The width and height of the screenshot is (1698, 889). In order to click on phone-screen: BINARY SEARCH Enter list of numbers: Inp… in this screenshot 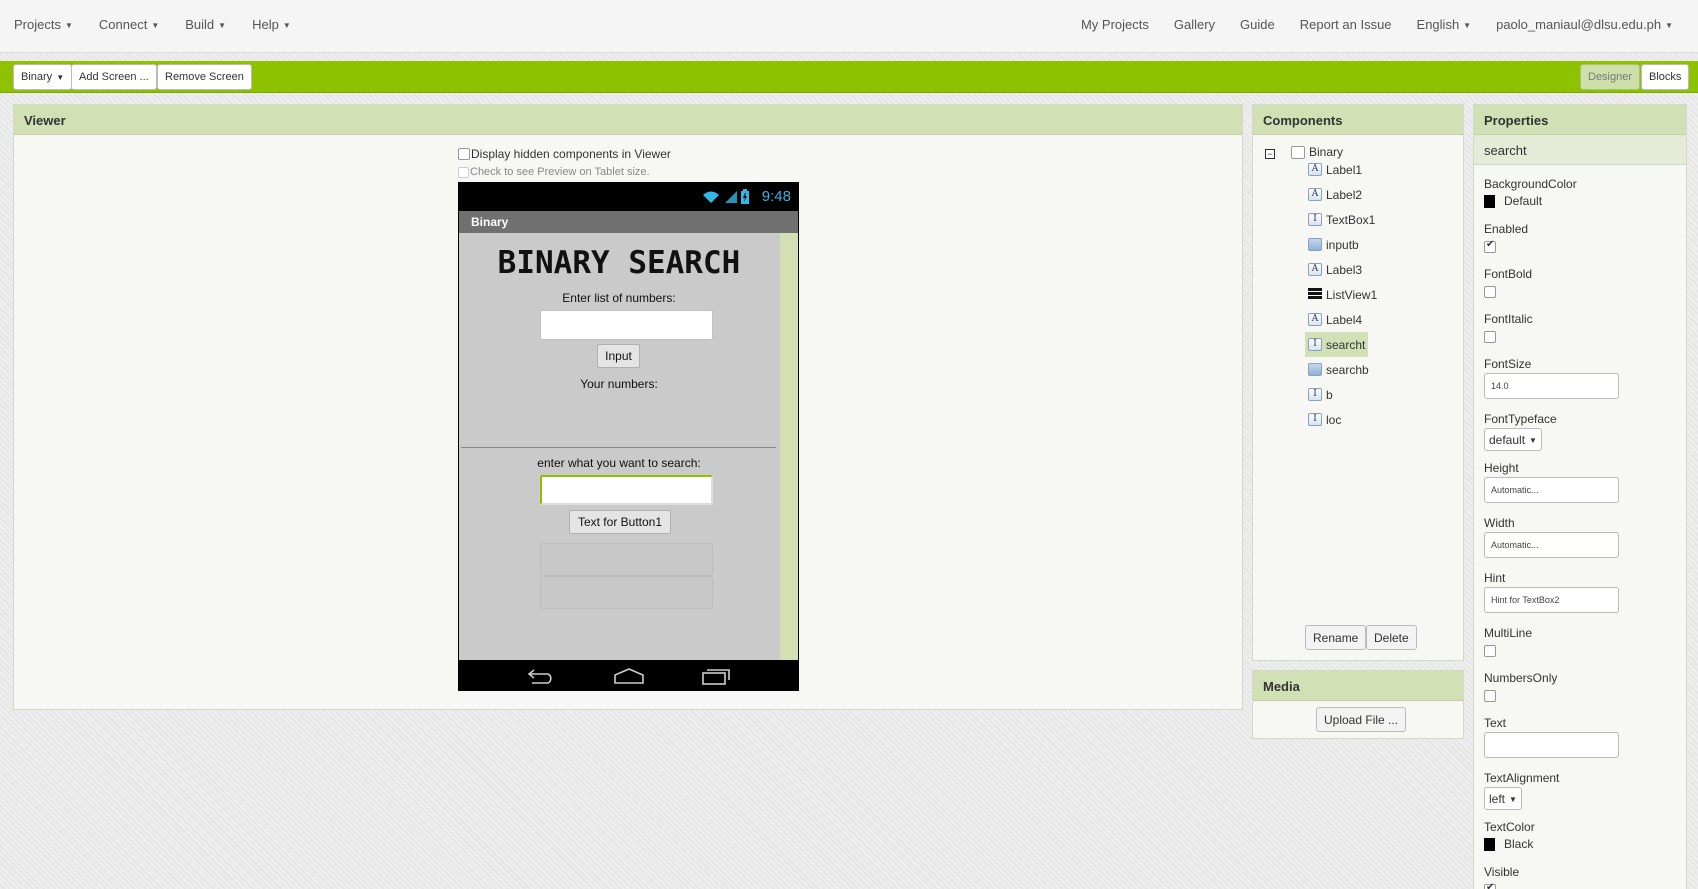, I will do `click(628, 446)`.